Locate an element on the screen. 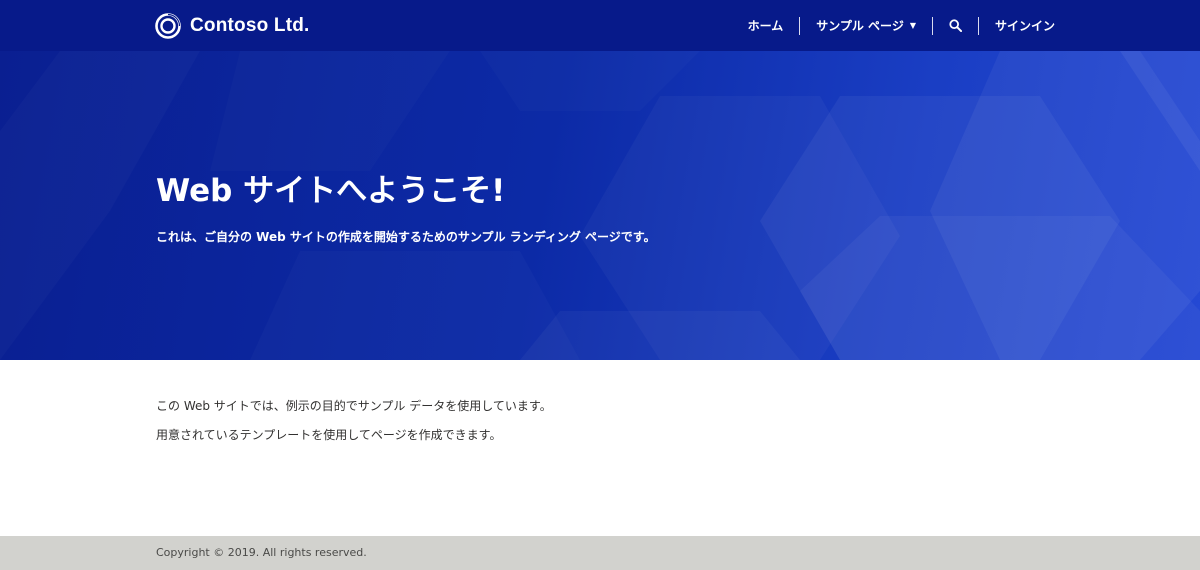 The width and height of the screenshot is (1200, 570). copyright-text: Copyright © 2019. All rights reserved. is located at coordinates (261, 552).